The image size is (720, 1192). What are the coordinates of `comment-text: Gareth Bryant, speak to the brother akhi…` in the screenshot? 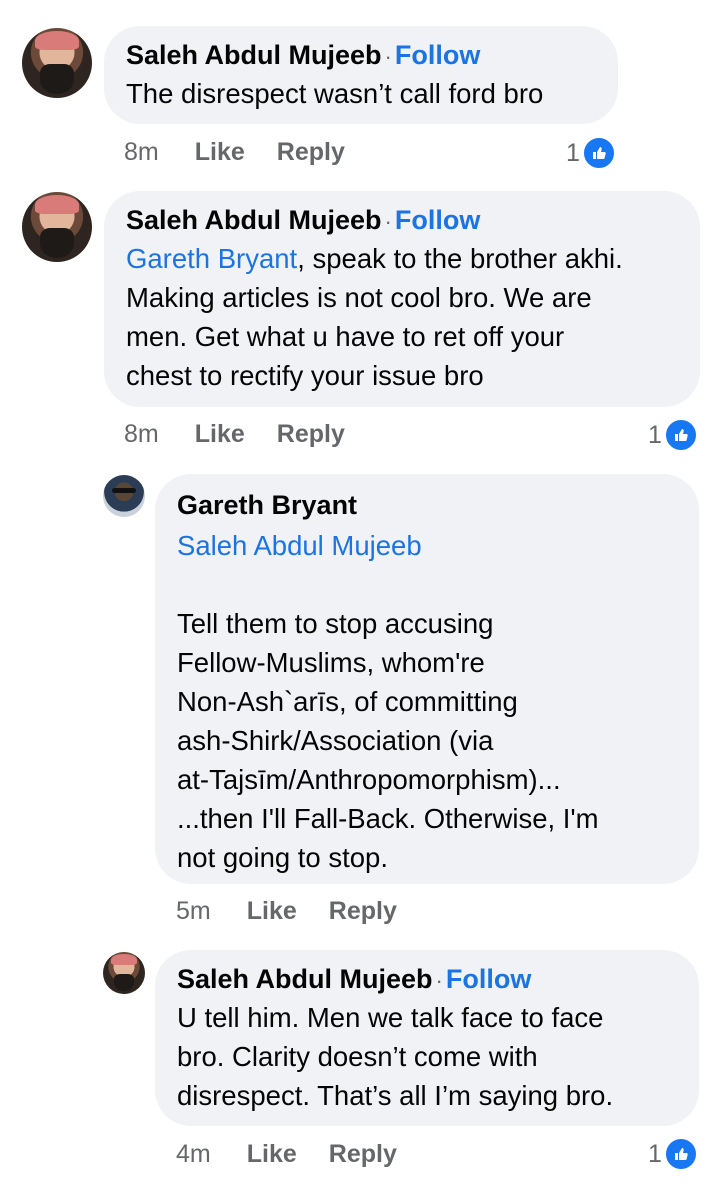 It's located at (374, 317).